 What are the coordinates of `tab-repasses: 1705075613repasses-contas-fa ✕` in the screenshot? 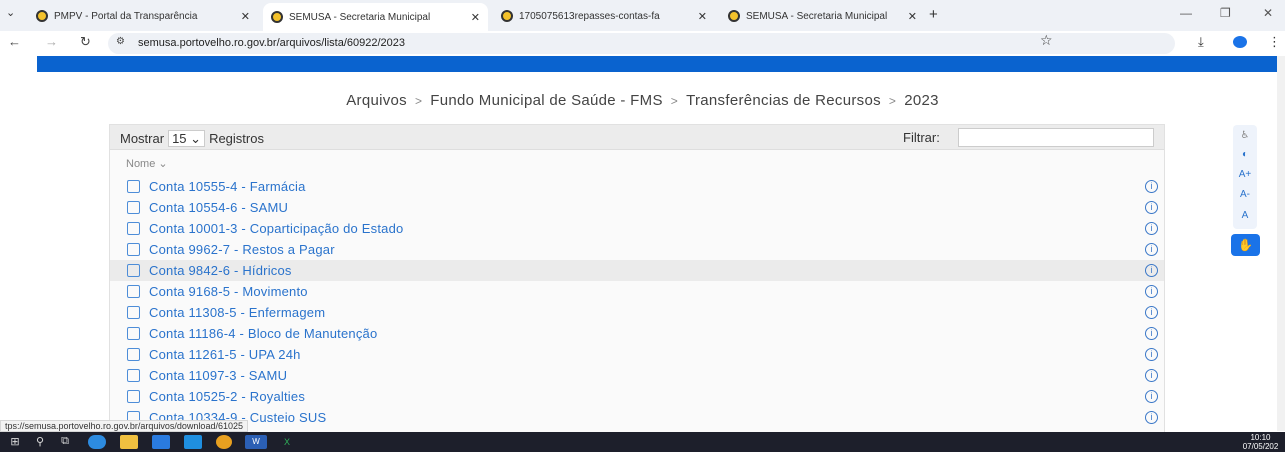 It's located at (604, 16).